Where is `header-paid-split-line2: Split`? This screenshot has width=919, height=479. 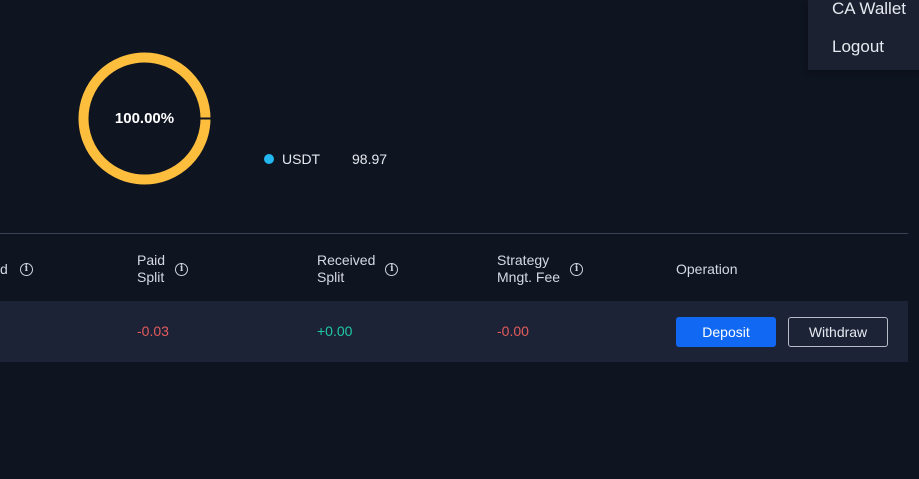
header-paid-split-line2: Split is located at coordinates (151, 277).